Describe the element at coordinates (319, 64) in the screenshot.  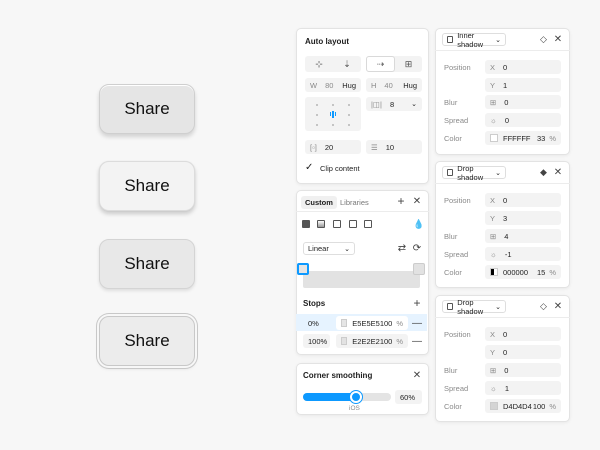
I see `wrap-icon: ⊹` at that location.